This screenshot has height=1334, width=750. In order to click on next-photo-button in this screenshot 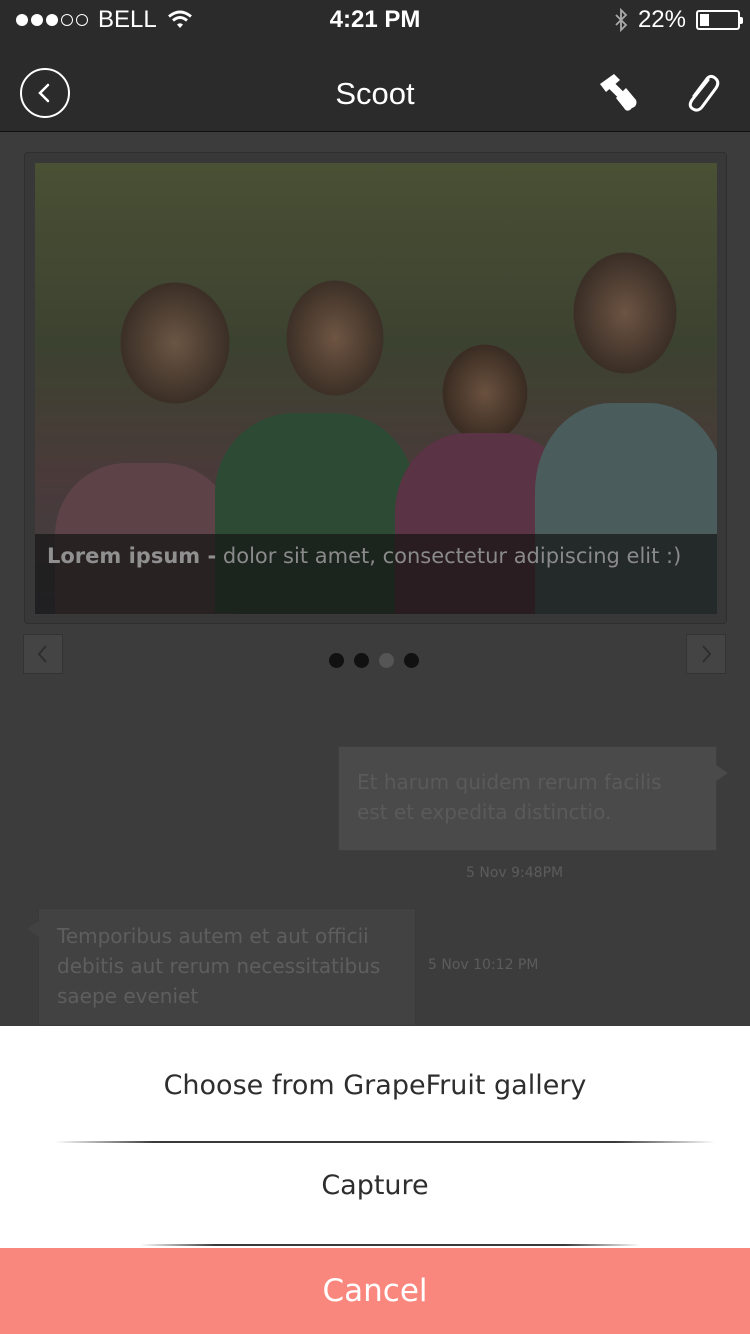, I will do `click(706, 654)`.